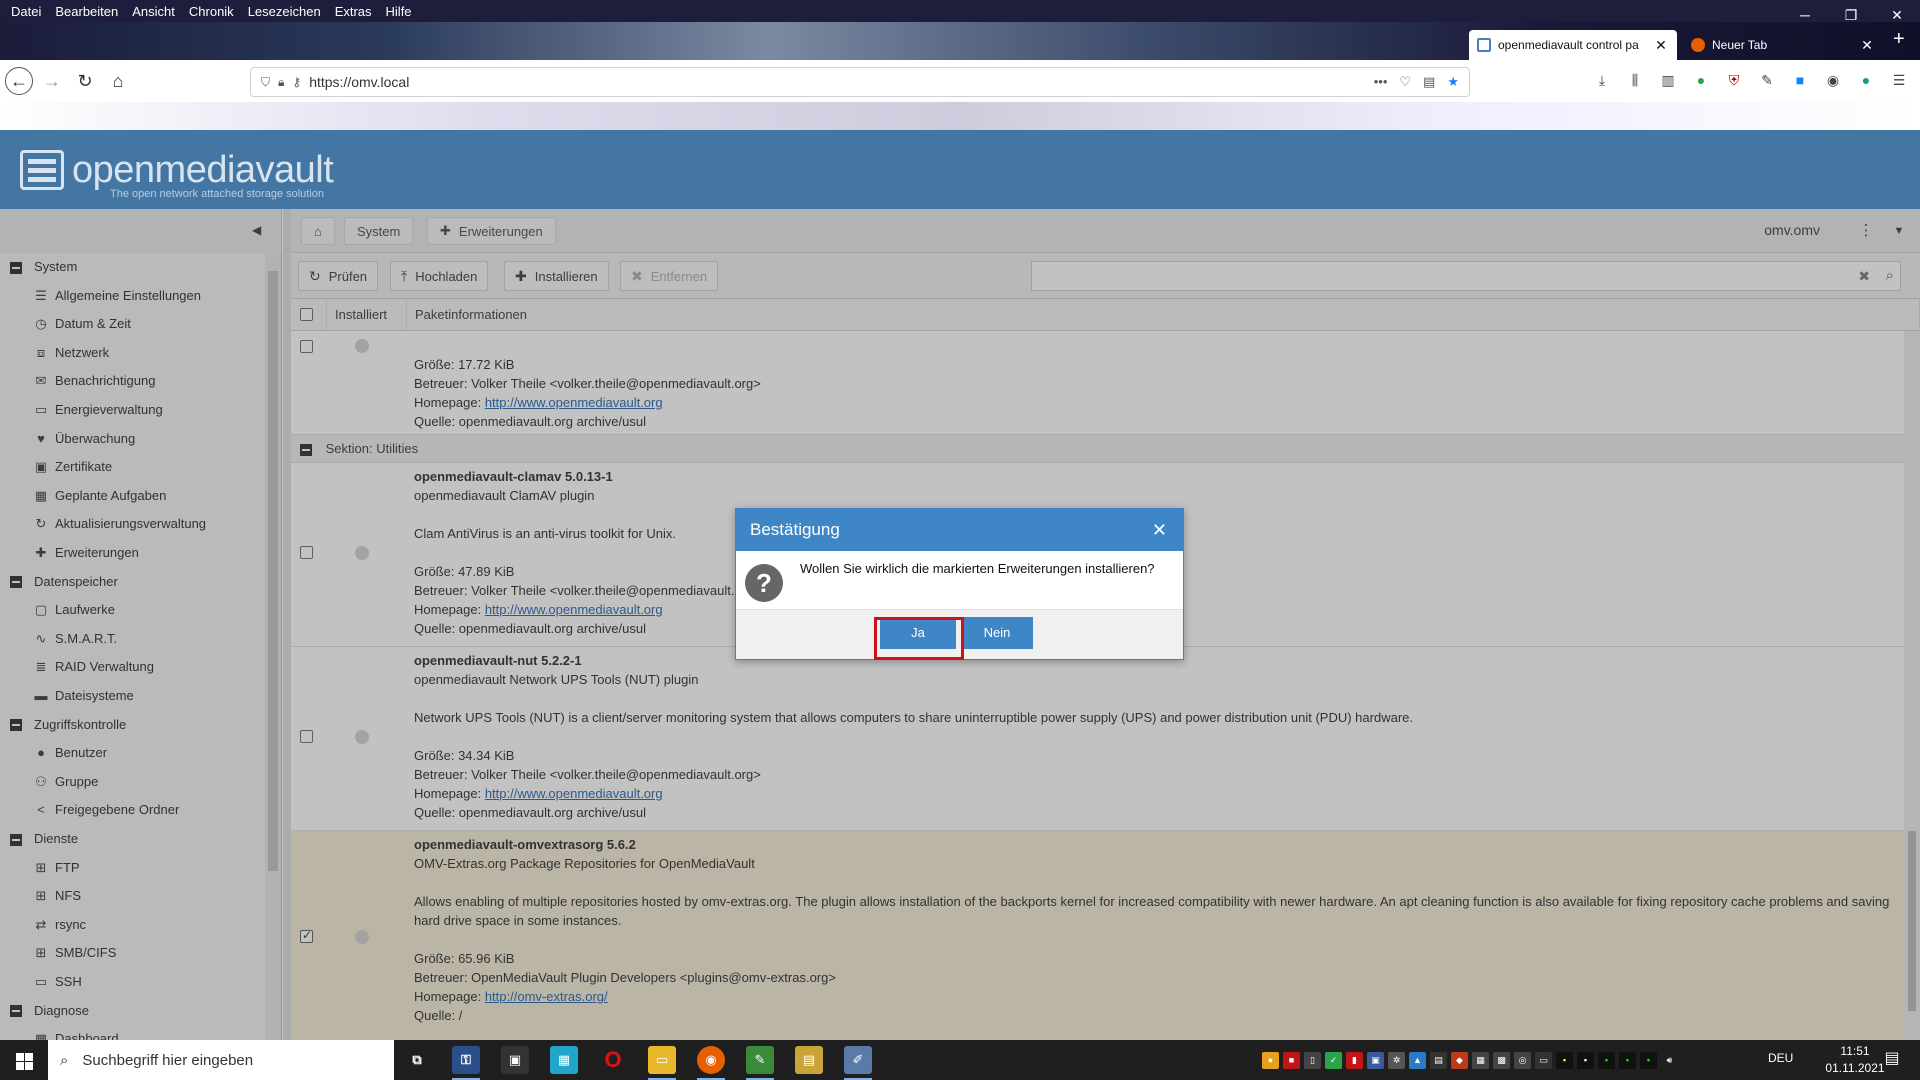  I want to click on ublock-icon: ⛨, so click(1734, 80).